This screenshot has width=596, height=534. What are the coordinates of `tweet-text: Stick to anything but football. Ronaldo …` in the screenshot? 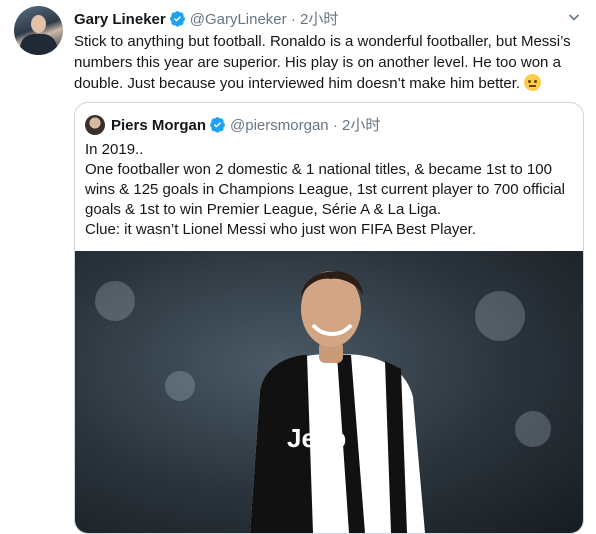 It's located at (324, 62).